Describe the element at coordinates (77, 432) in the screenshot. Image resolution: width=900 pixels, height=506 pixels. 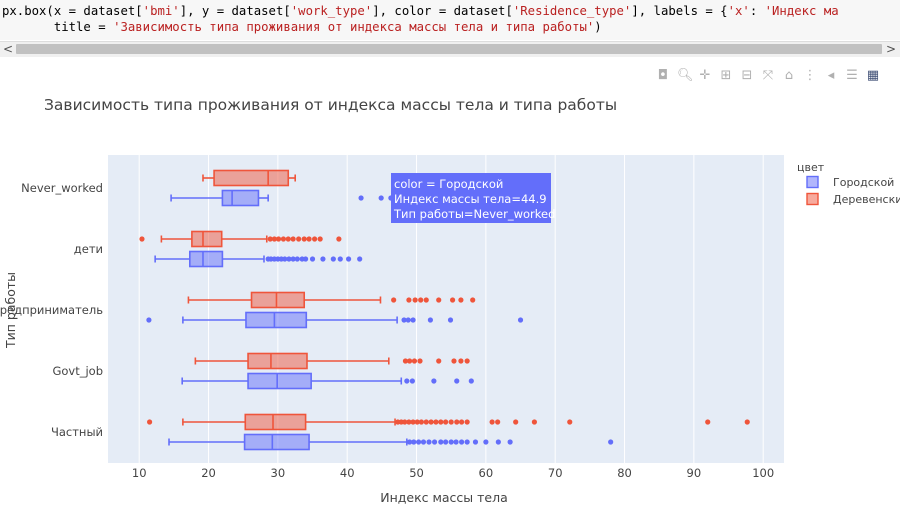
I see `y-tick-label: Частный` at that location.